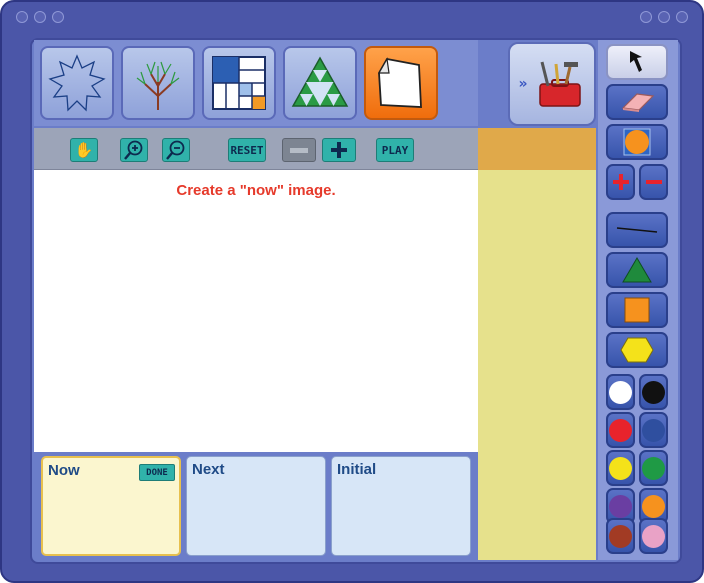 Image resolution: width=704 pixels, height=583 pixels. I want to click on reset-button: RESET, so click(247, 150).